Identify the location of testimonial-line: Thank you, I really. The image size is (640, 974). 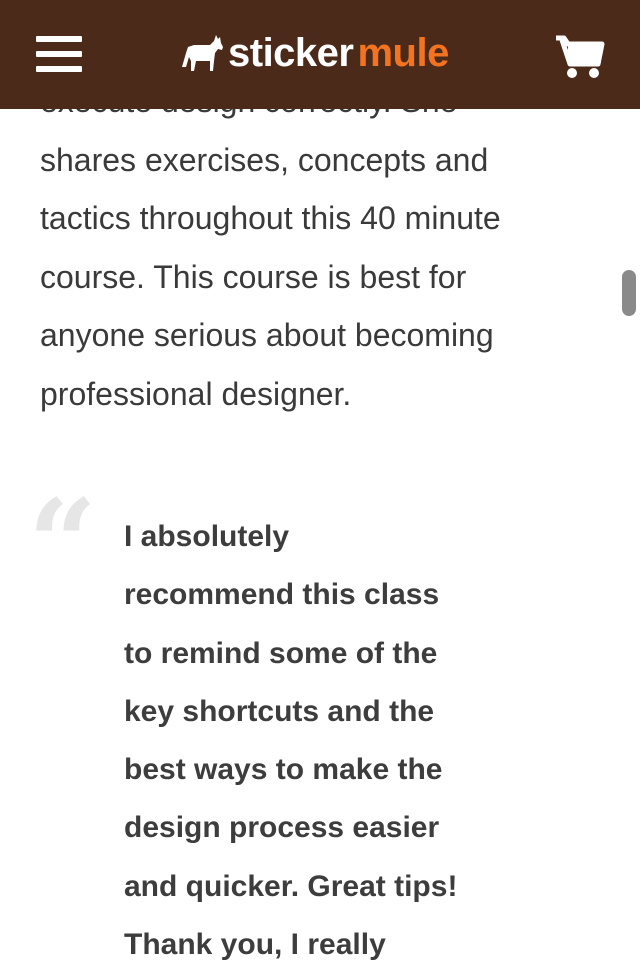
(255, 945).